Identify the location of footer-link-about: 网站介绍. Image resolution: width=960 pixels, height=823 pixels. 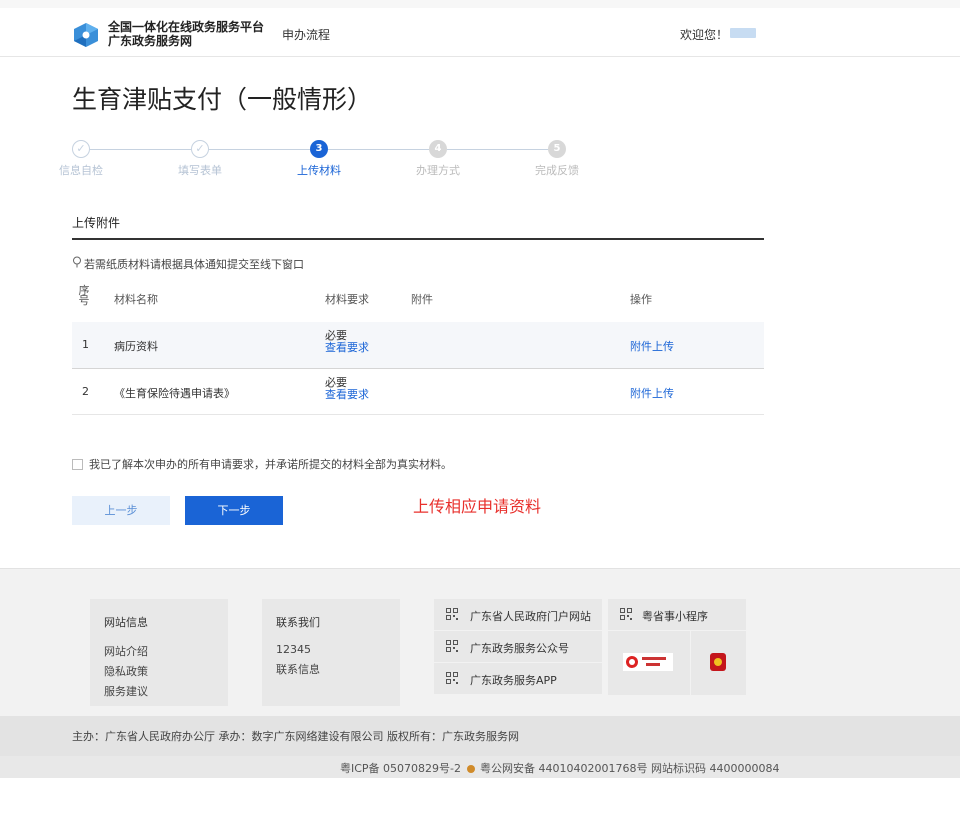
(126, 651).